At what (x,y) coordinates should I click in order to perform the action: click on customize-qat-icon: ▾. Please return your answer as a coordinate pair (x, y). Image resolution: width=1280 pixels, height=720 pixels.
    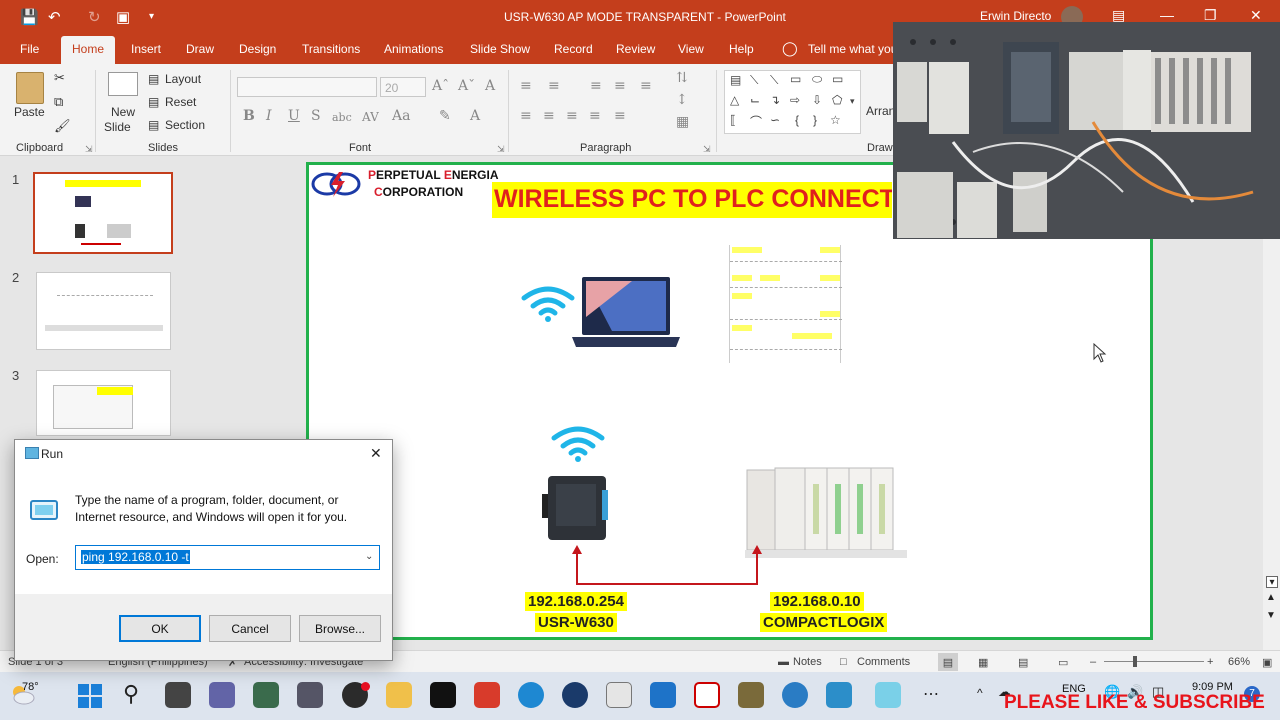
    Looking at the image, I should click on (151, 16).